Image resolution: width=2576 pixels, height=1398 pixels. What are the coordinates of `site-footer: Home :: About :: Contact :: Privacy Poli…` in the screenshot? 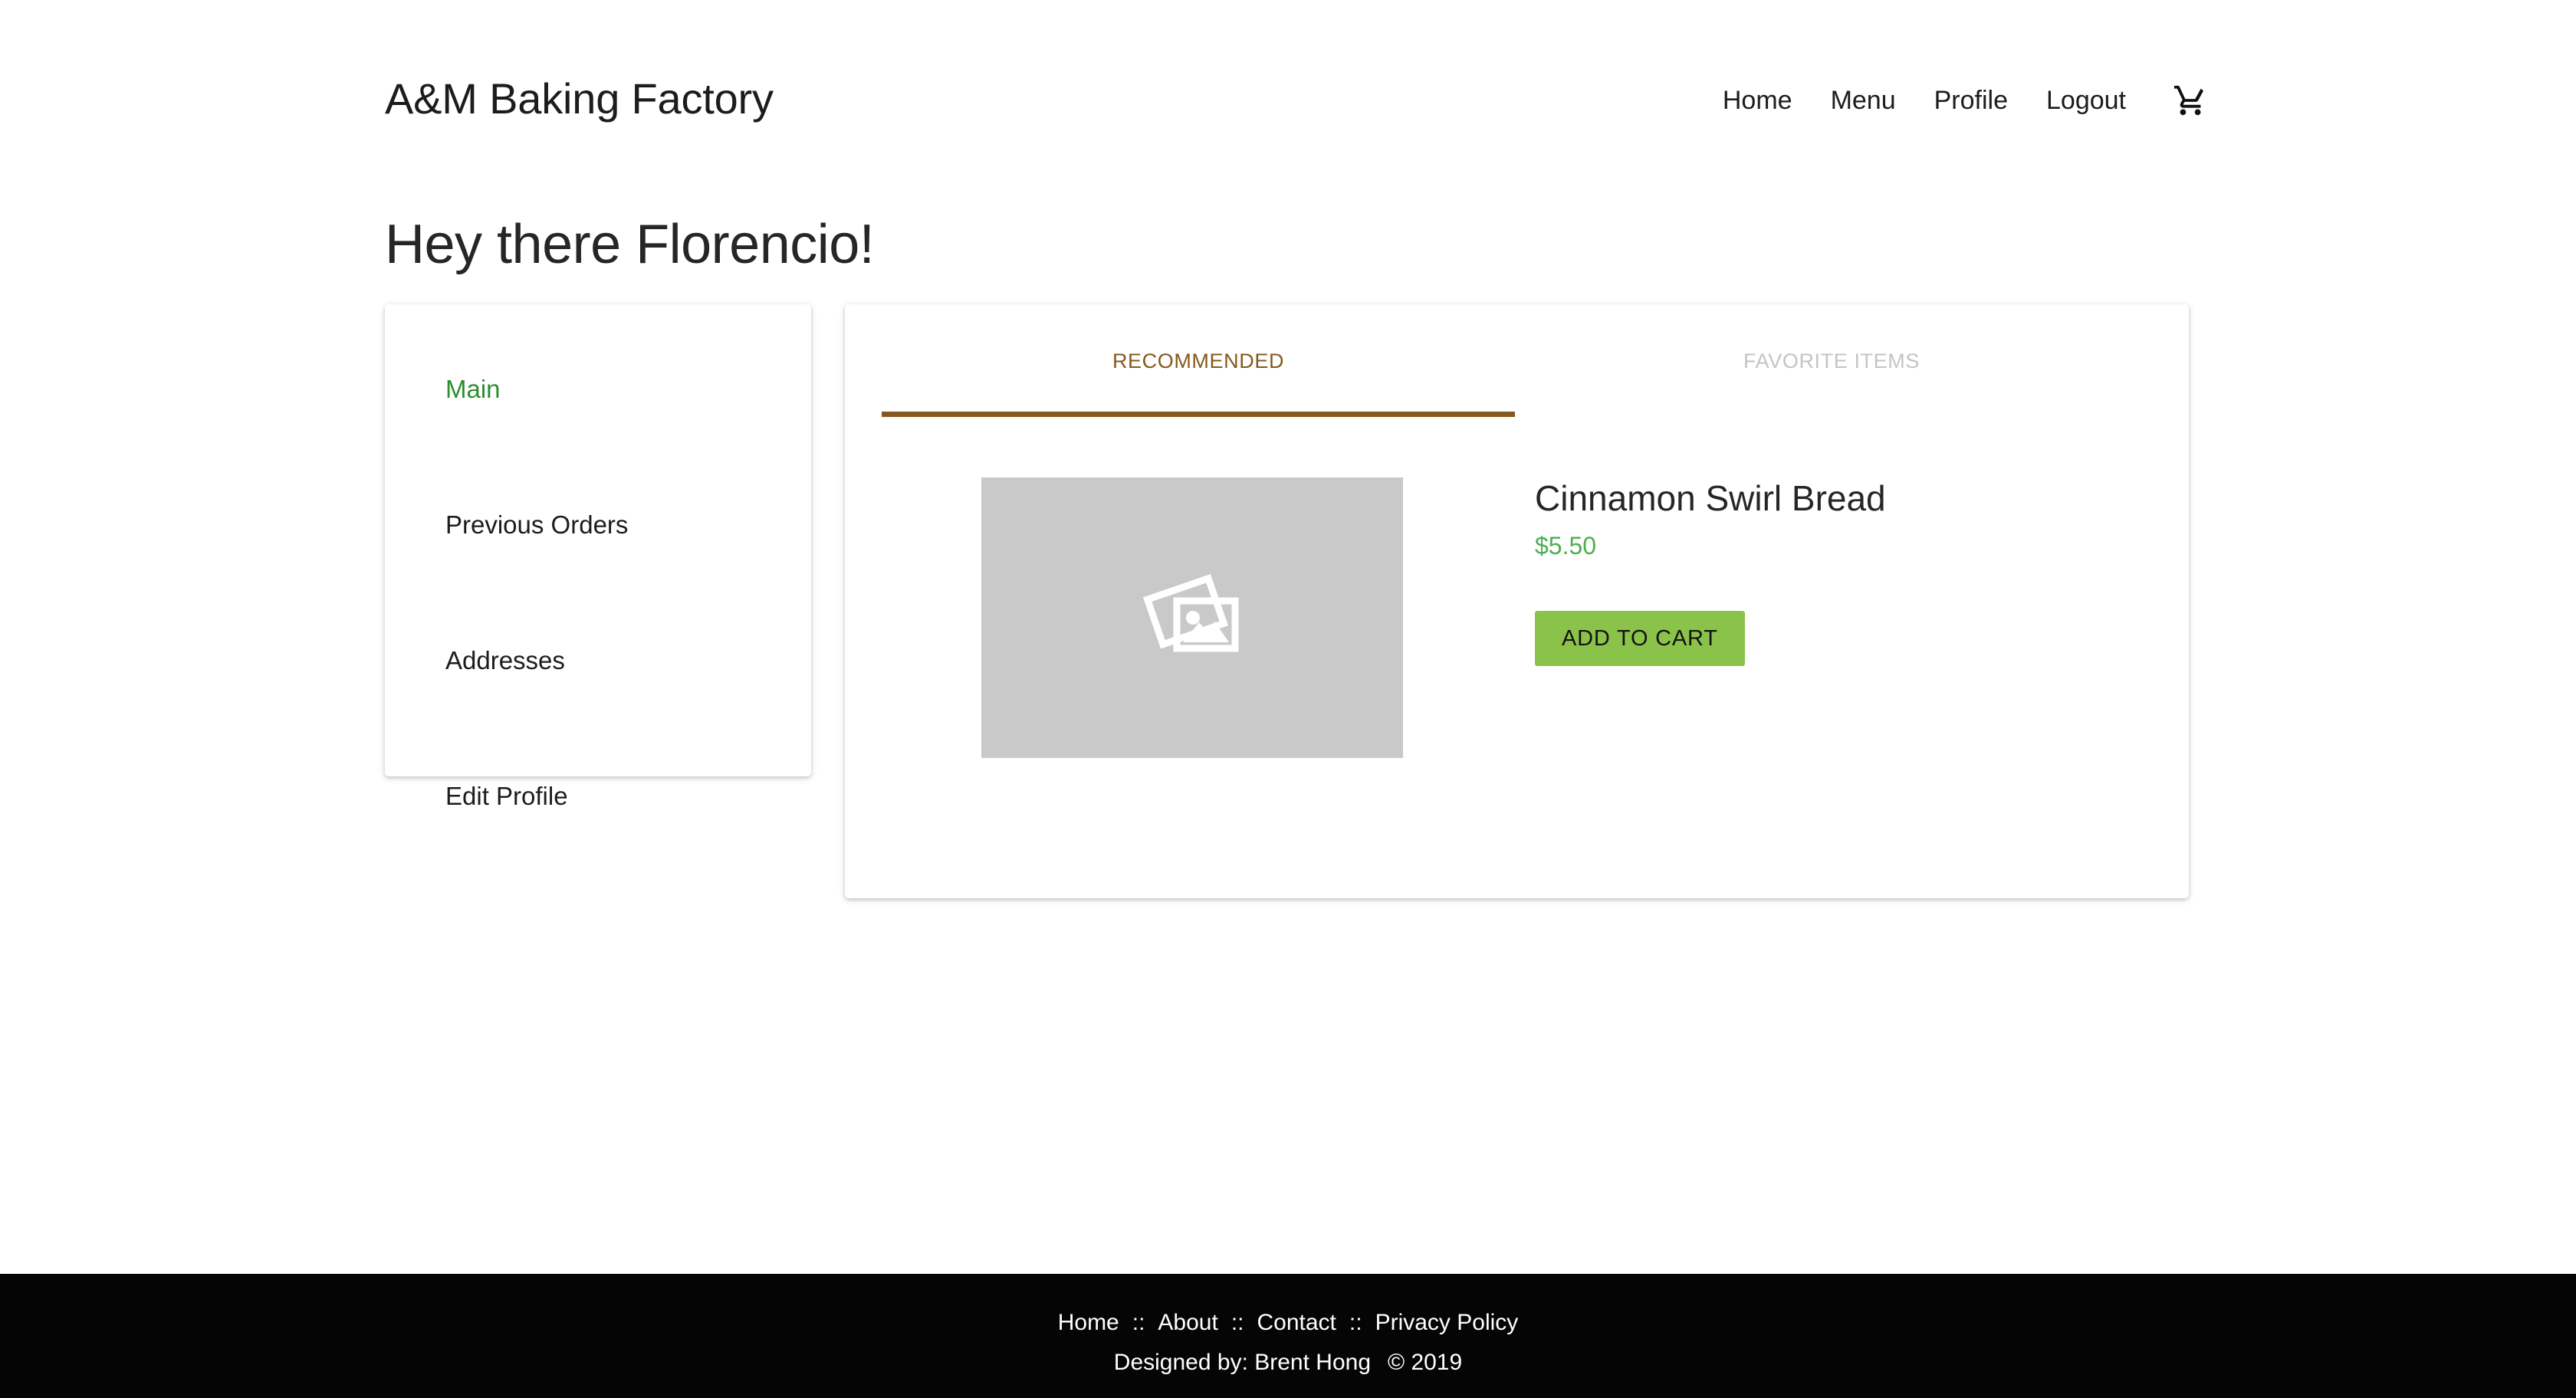 It's located at (1288, 1336).